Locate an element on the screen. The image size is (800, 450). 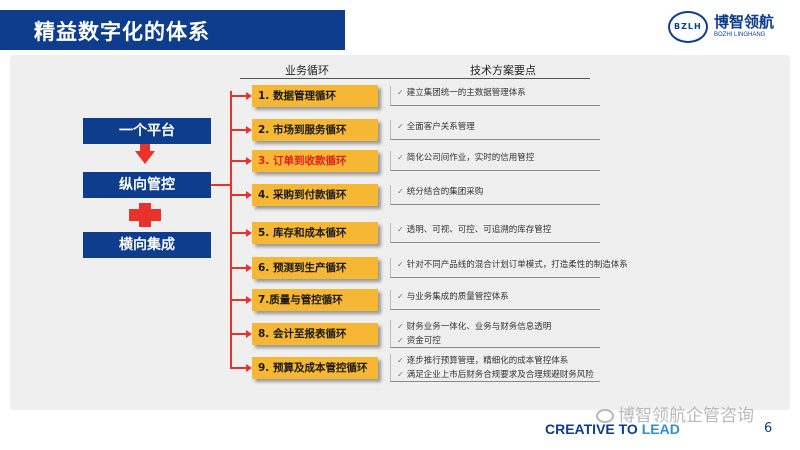
cycle-box: 1. 数据管理循环 is located at coordinates (315, 96).